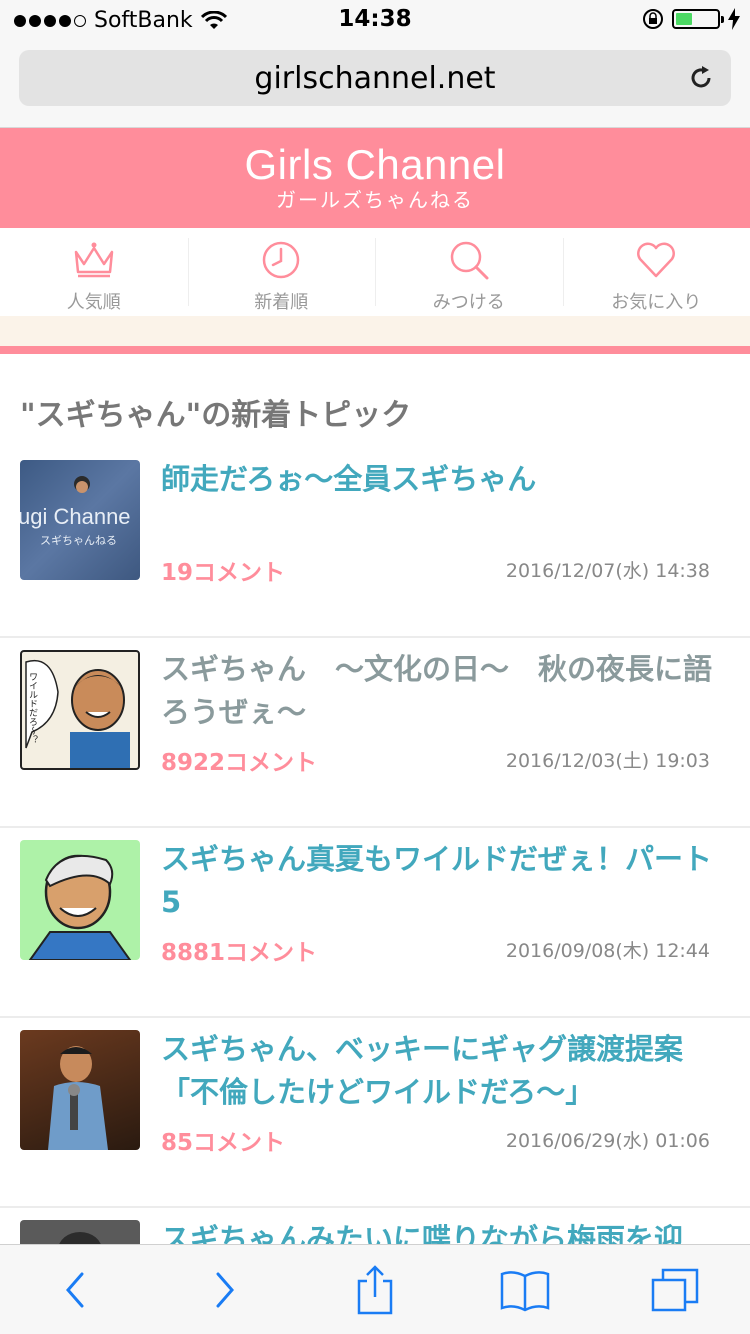  What do you see at coordinates (375, 350) in the screenshot?
I see `divider-line` at bounding box center [375, 350].